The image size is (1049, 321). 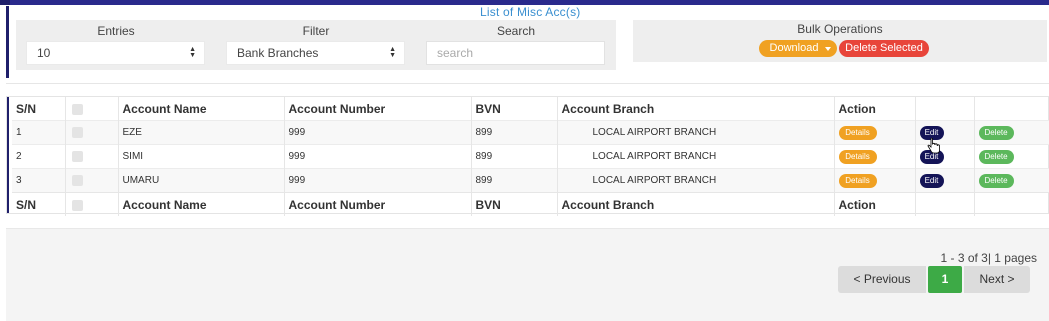 What do you see at coordinates (527, 83) in the screenshot?
I see `section-divider` at bounding box center [527, 83].